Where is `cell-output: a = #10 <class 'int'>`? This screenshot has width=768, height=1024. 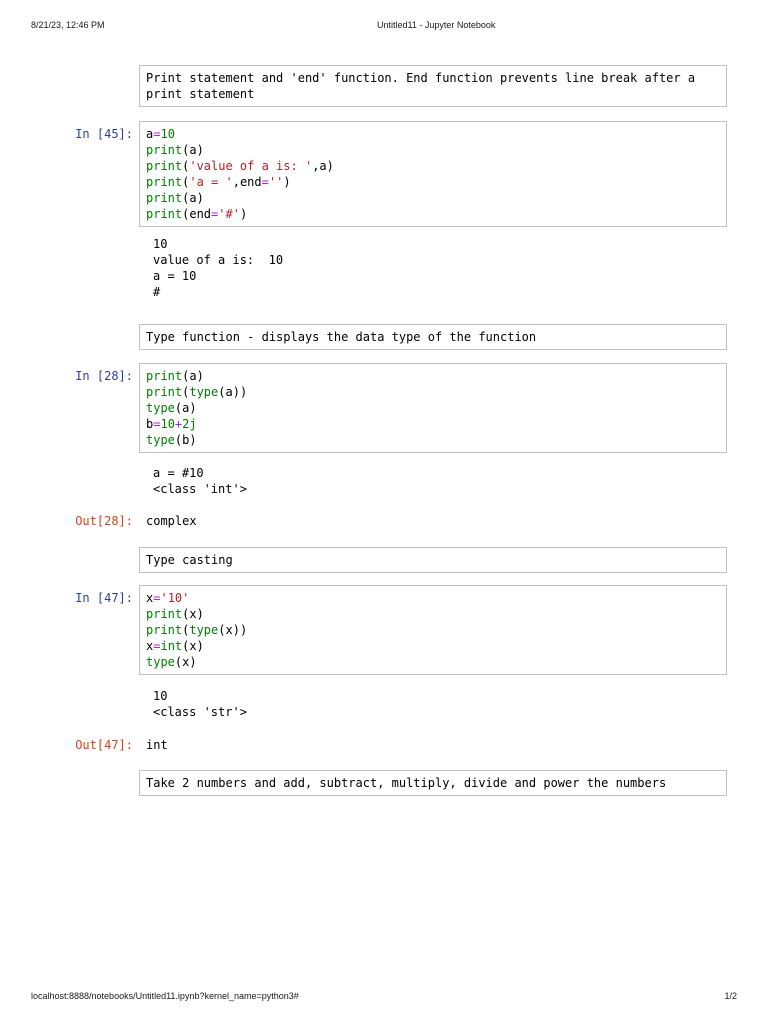
cell-output: a = #10 <class 'int'> is located at coordinates (457, 481).